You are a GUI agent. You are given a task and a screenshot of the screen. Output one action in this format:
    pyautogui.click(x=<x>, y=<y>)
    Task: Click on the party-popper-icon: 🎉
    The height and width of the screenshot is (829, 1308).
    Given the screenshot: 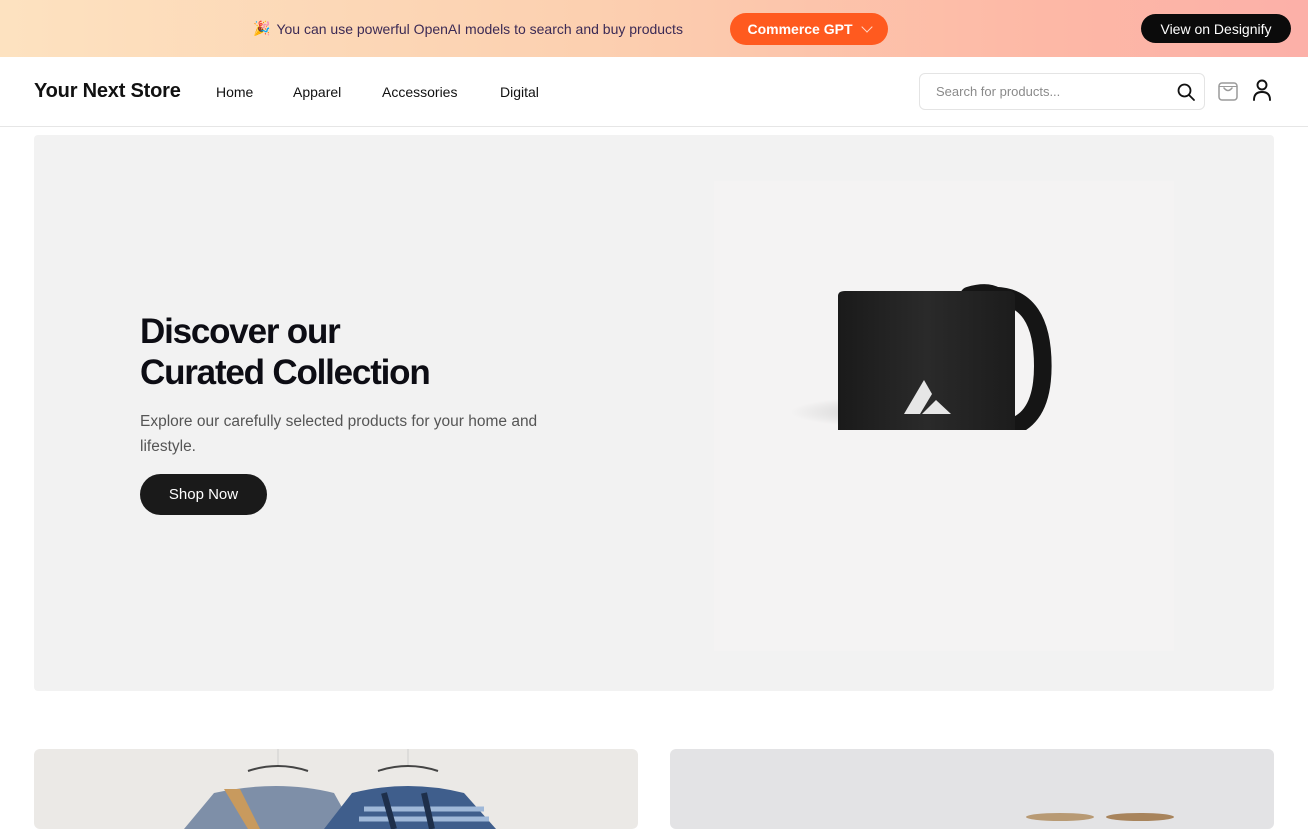 What is the action you would take?
    pyautogui.click(x=262, y=28)
    